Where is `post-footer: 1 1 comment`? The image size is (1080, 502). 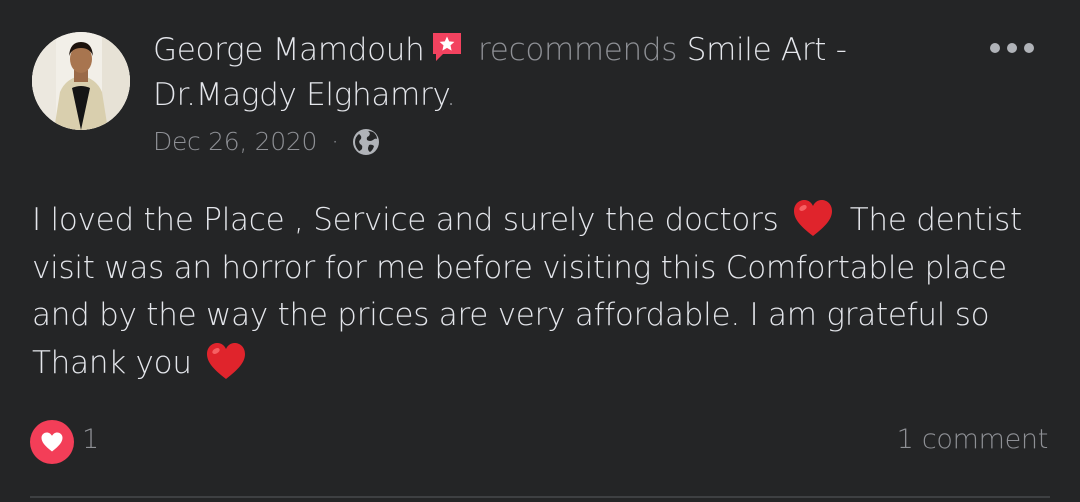
post-footer: 1 1 comment is located at coordinates (540, 443).